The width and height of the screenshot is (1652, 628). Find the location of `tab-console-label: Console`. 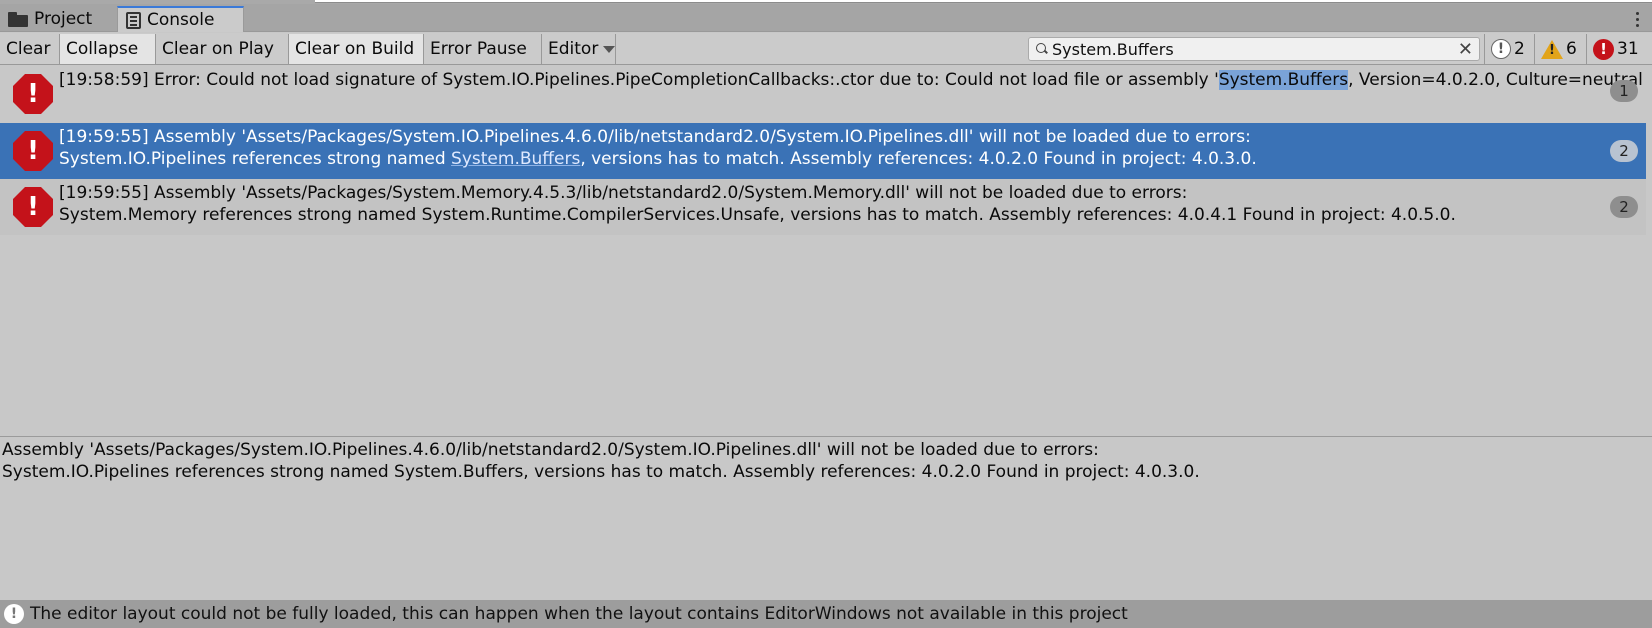

tab-console-label: Console is located at coordinates (181, 20).